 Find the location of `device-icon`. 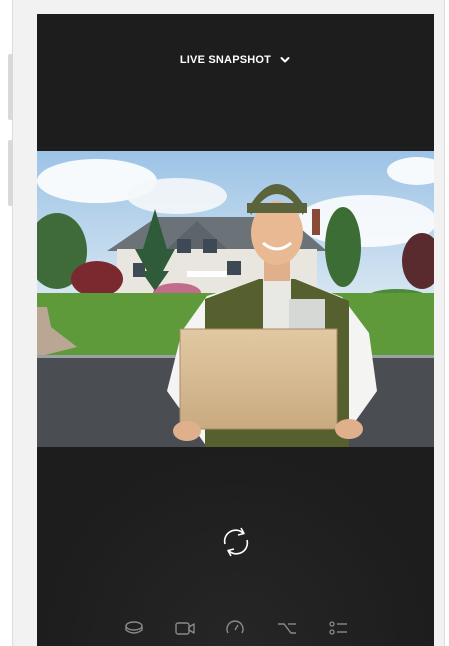

device-icon is located at coordinates (134, 628).